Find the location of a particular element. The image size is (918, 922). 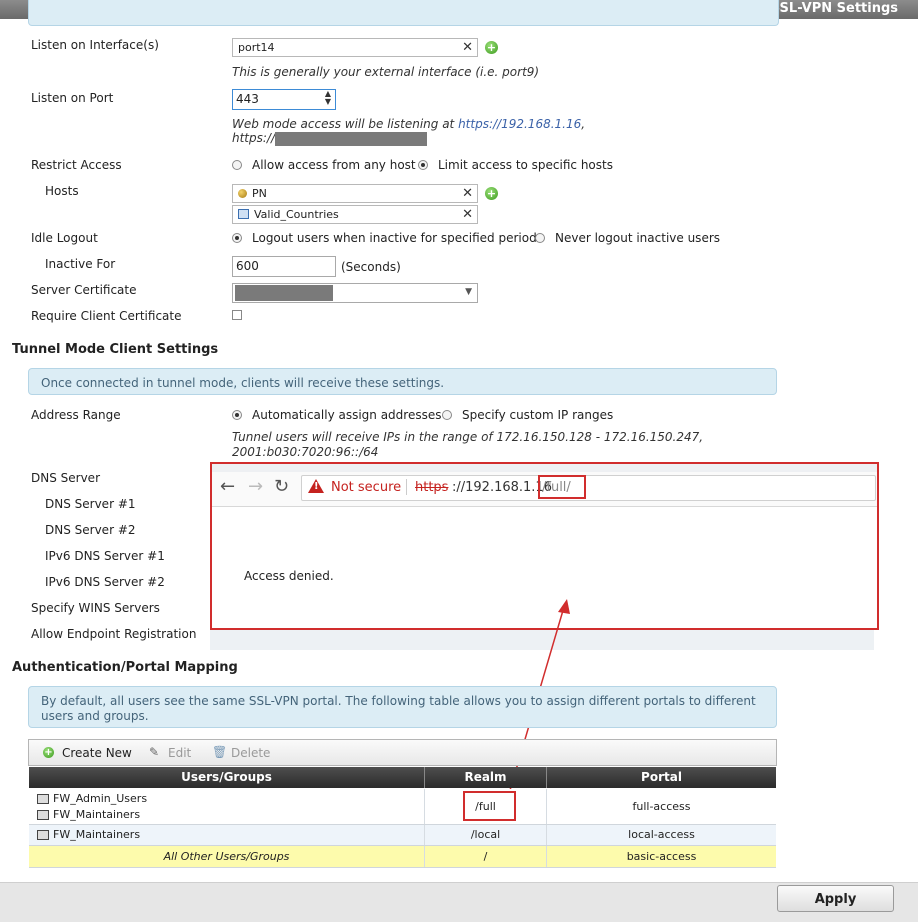

chevron-down-icon: ▼ is located at coordinates (468, 292).